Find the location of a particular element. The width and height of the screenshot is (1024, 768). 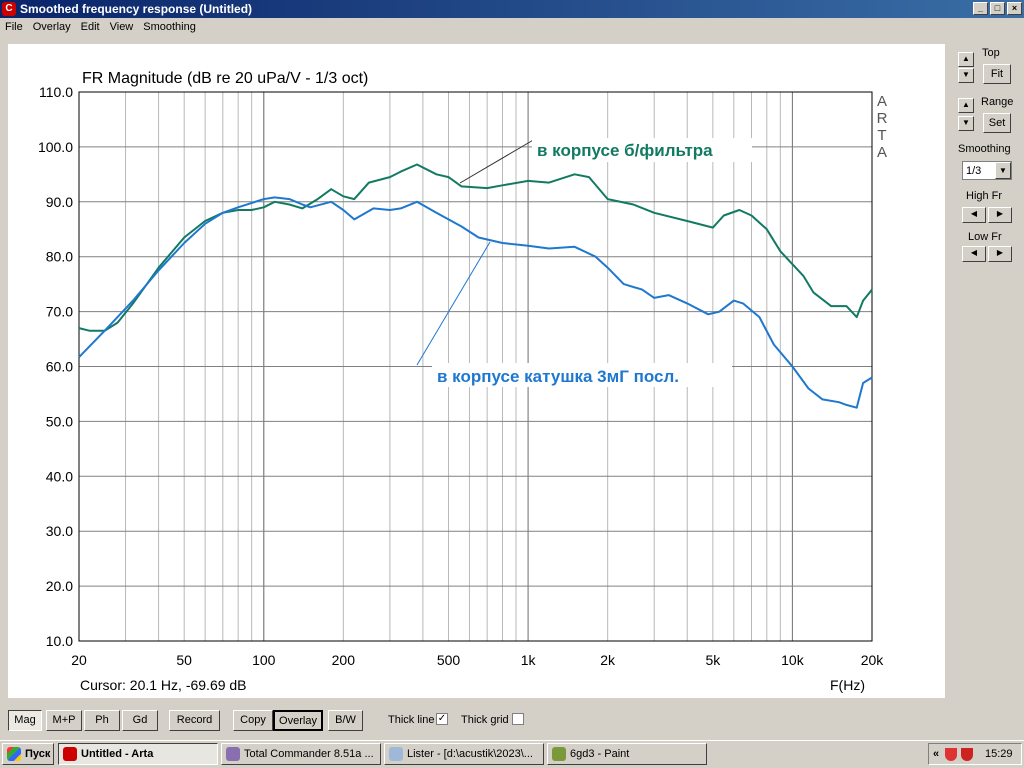

cursor-readout: Cursor: 20.1 Hz, -69.69 dB is located at coordinates (163, 685).